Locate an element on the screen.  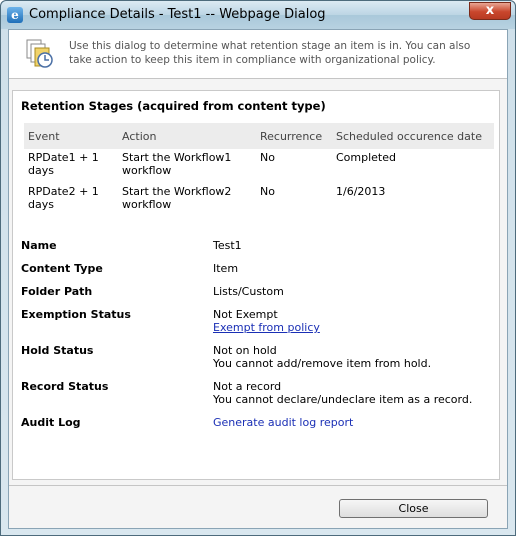
table-cell: 1/6/2013 is located at coordinates (361, 191).